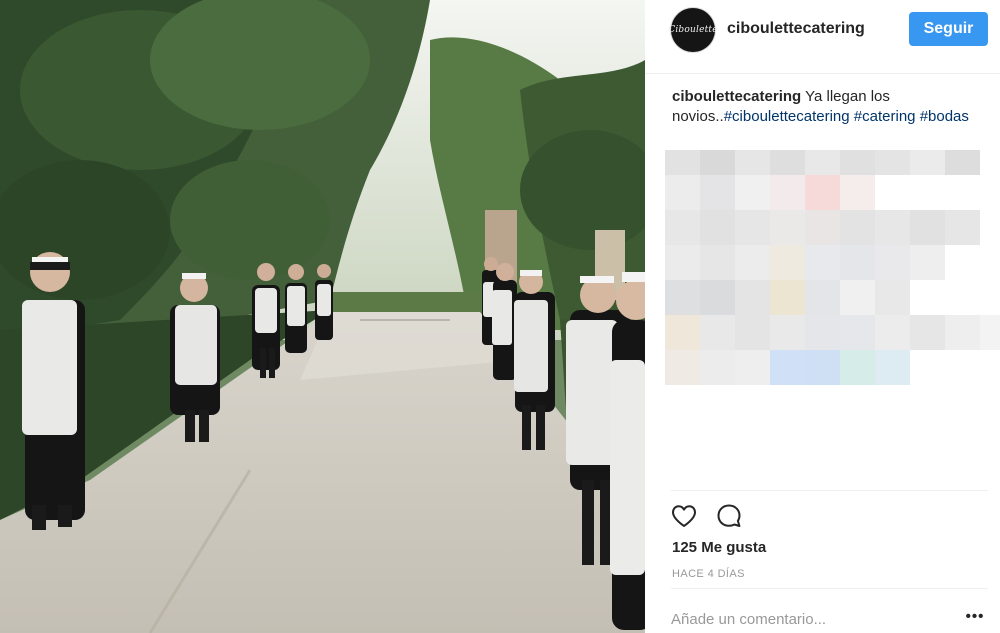  I want to click on avatar: Ciboulette, so click(693, 30).